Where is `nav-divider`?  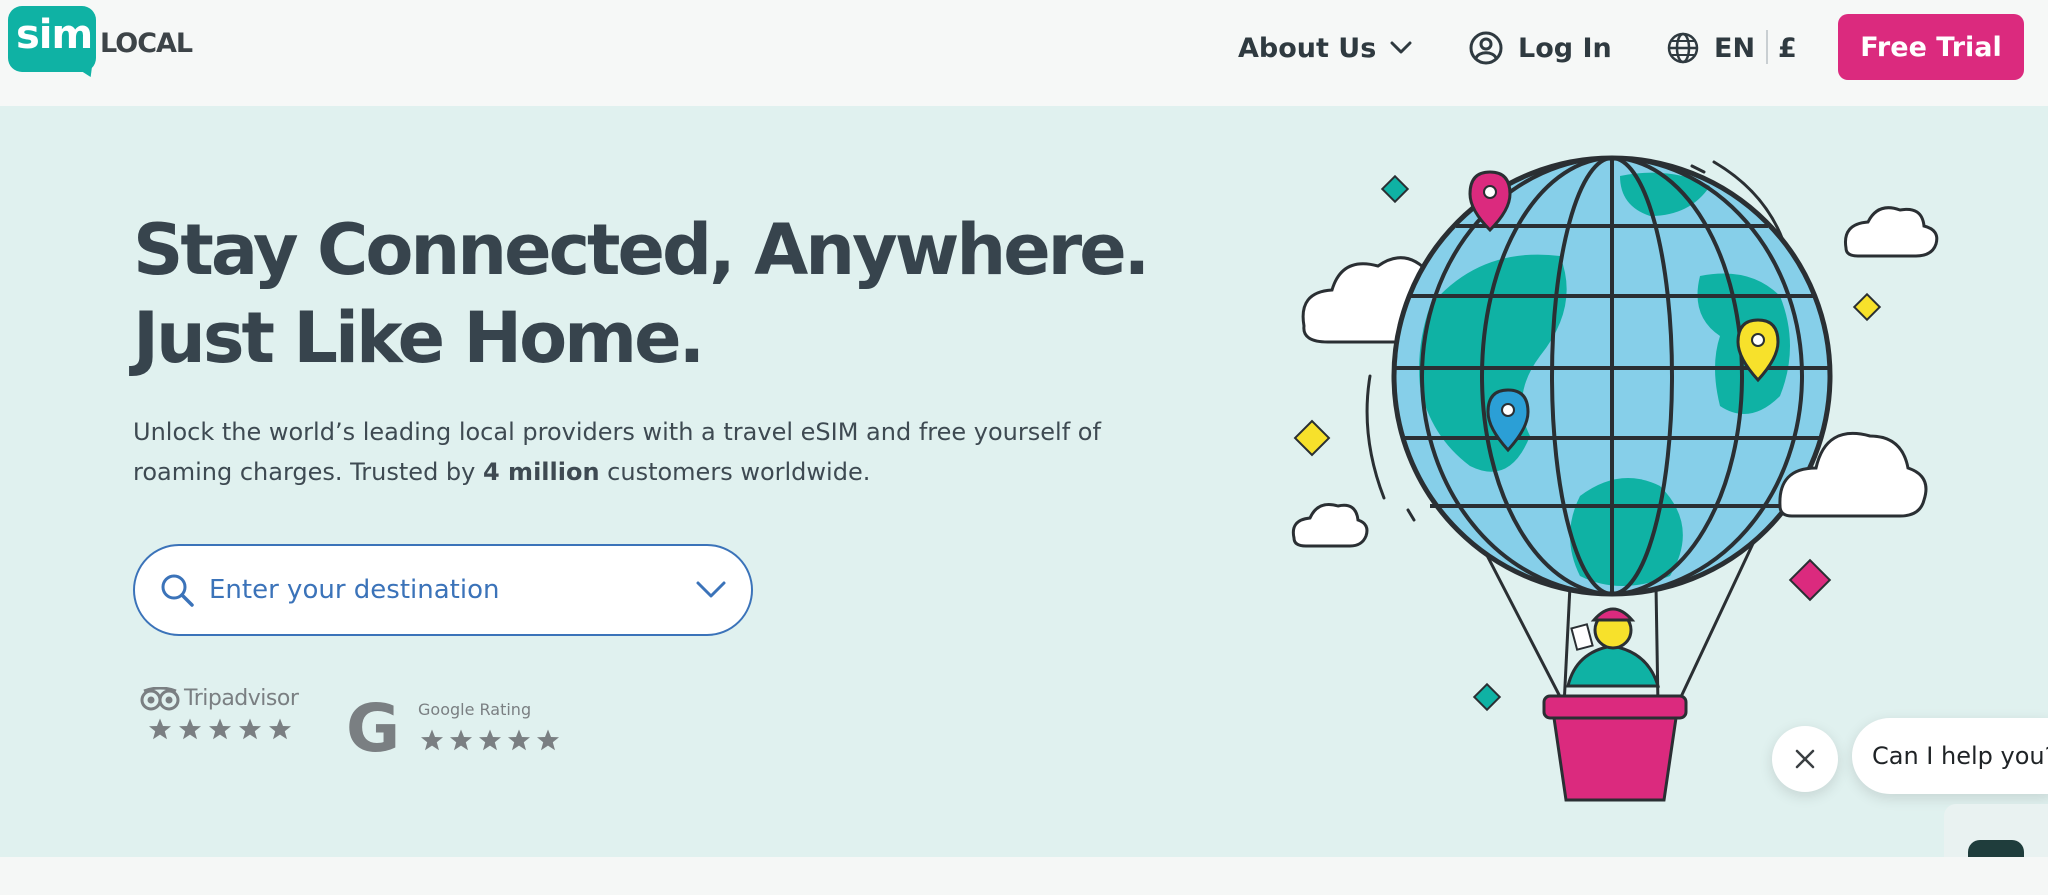
nav-divider is located at coordinates (1767, 47).